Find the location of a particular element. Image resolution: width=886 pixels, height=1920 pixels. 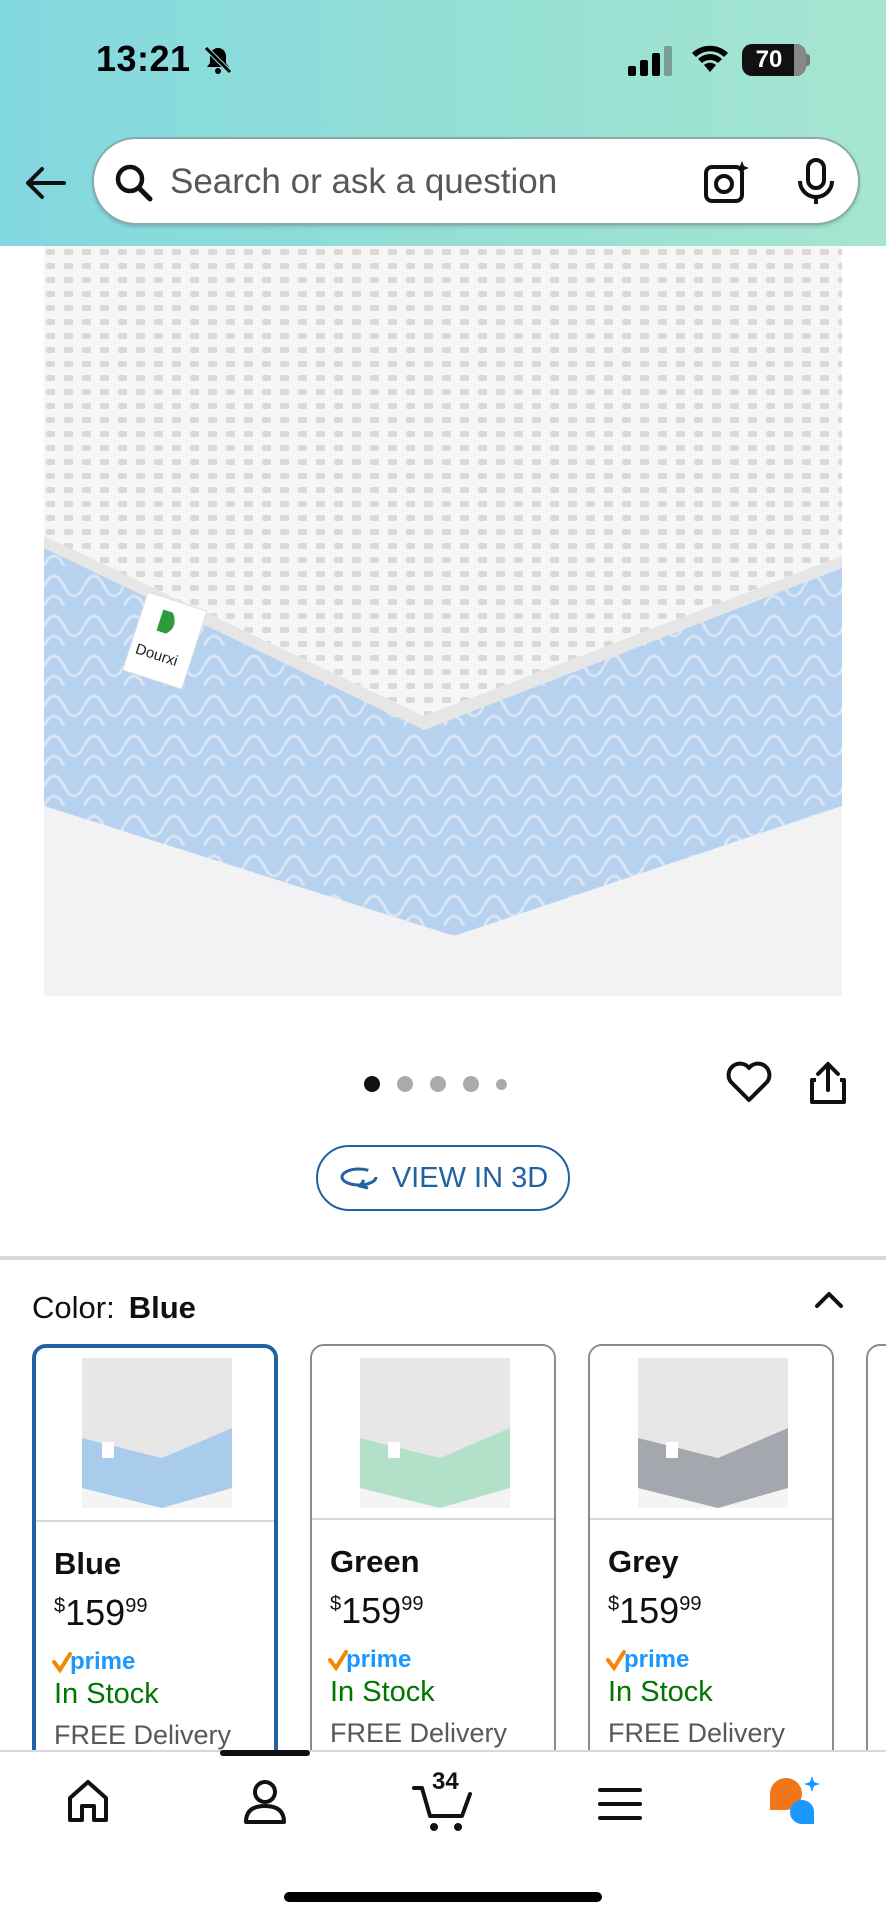

color-label: Color: Blue is located at coordinates (114, 1308).